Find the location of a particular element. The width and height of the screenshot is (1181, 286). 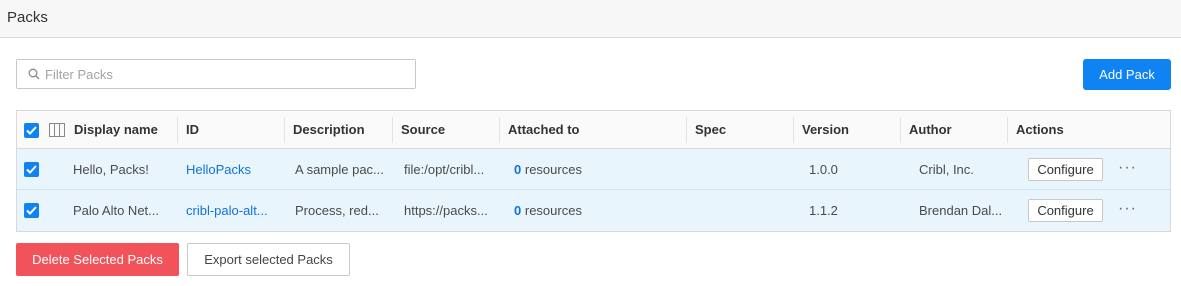

pack-id-link: HelloPacks is located at coordinates (233, 169).